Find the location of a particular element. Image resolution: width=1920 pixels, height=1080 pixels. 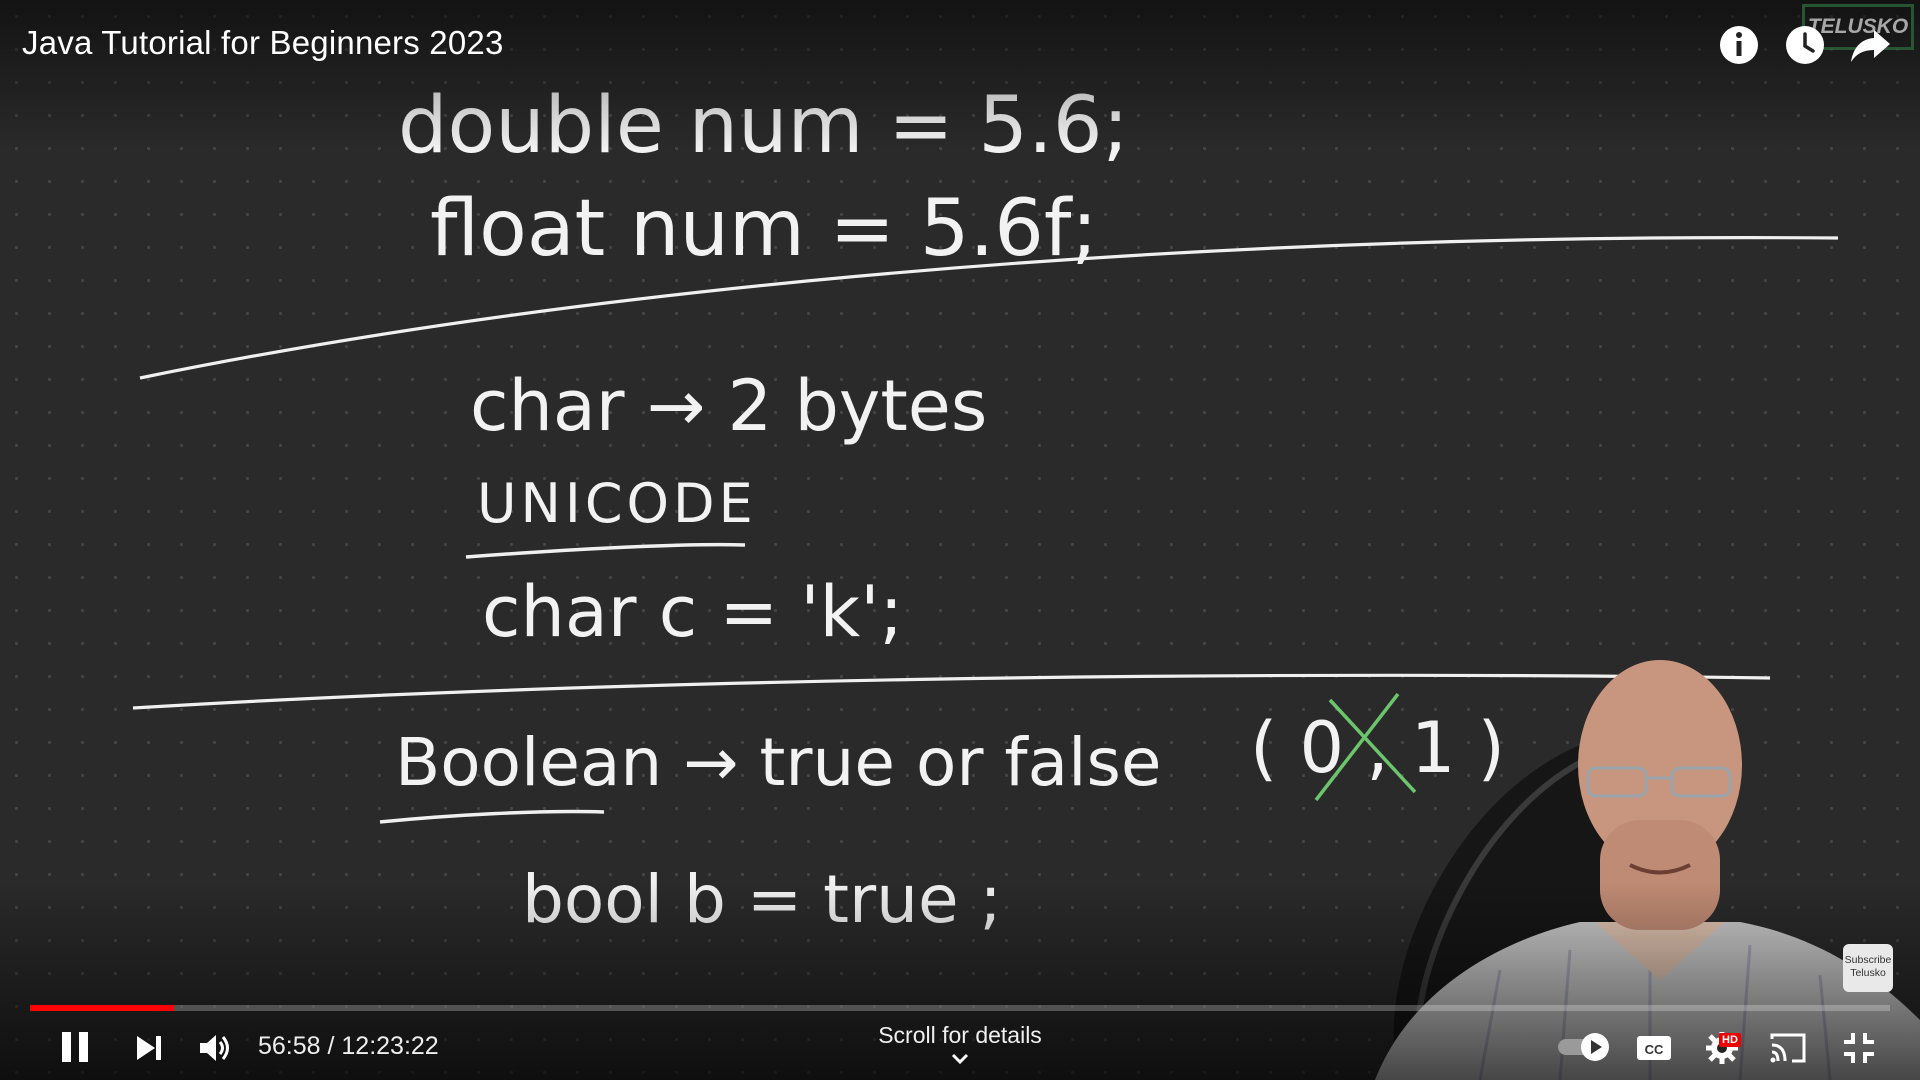

autoplay-toggle is located at coordinates (1584, 1049).